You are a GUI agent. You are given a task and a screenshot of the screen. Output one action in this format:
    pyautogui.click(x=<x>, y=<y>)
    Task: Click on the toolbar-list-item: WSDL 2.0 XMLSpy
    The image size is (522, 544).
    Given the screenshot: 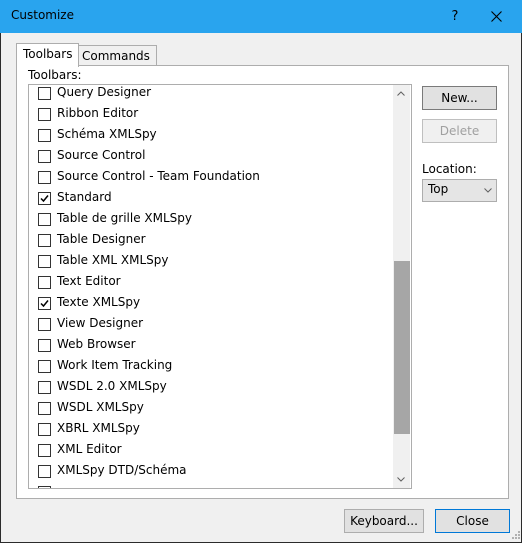 What is the action you would take?
    pyautogui.click(x=211, y=387)
    